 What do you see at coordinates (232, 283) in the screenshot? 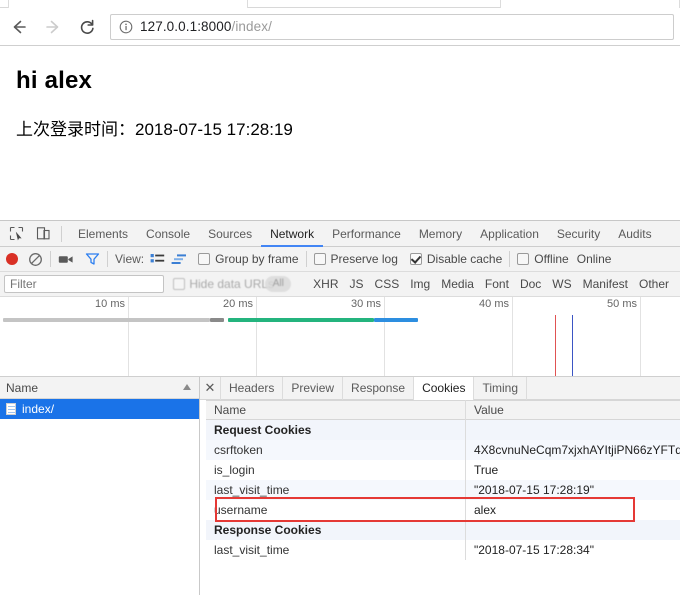
I see `hide-data-urls-label: Hide data URLs` at bounding box center [232, 283].